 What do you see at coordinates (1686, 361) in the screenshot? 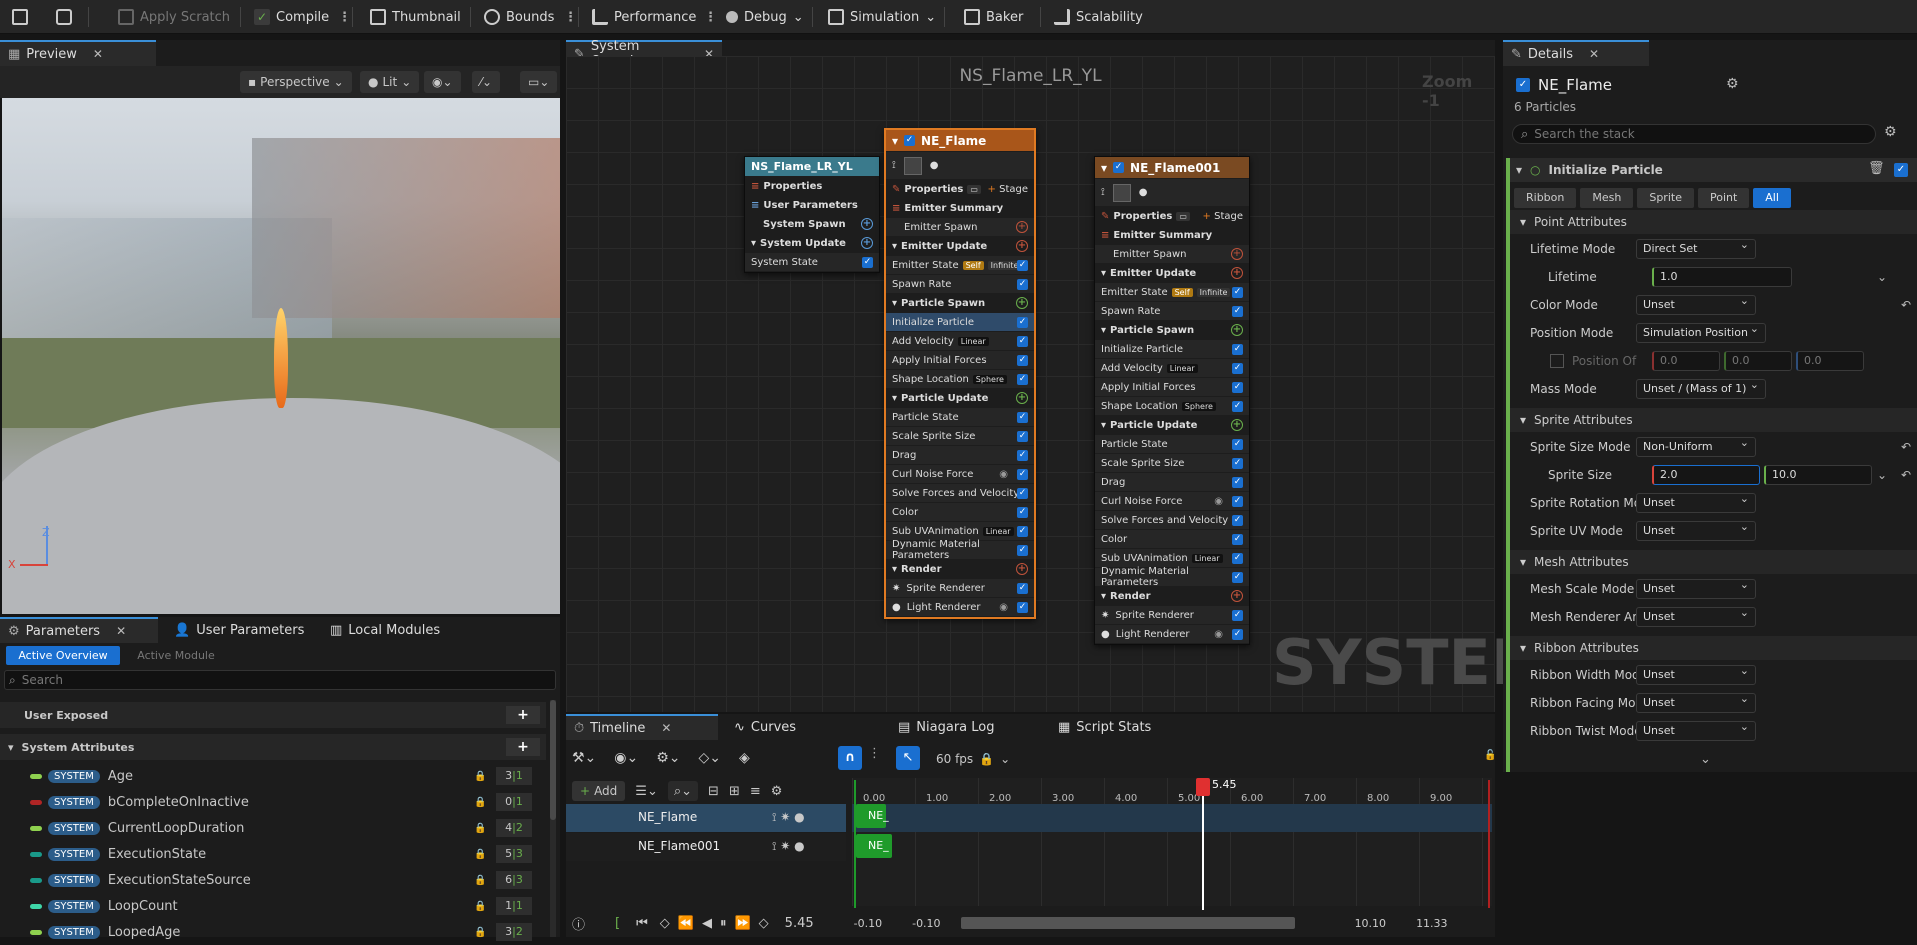
I see `pos-x-input: 0.0` at bounding box center [1686, 361].